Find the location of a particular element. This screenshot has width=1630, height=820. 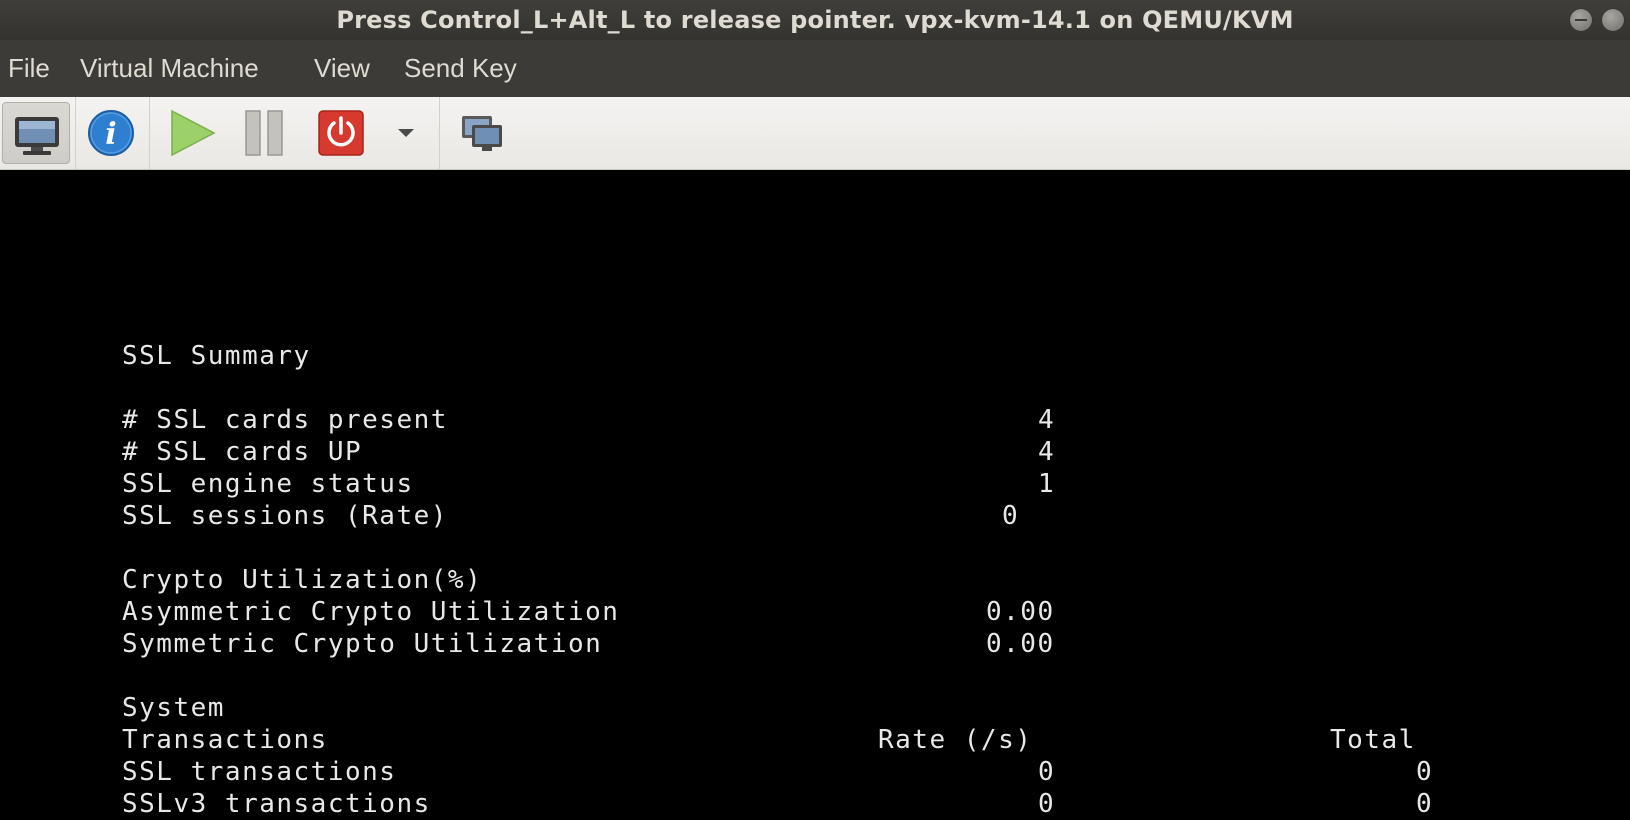

rate-header: Rate (/s) is located at coordinates (955, 740).